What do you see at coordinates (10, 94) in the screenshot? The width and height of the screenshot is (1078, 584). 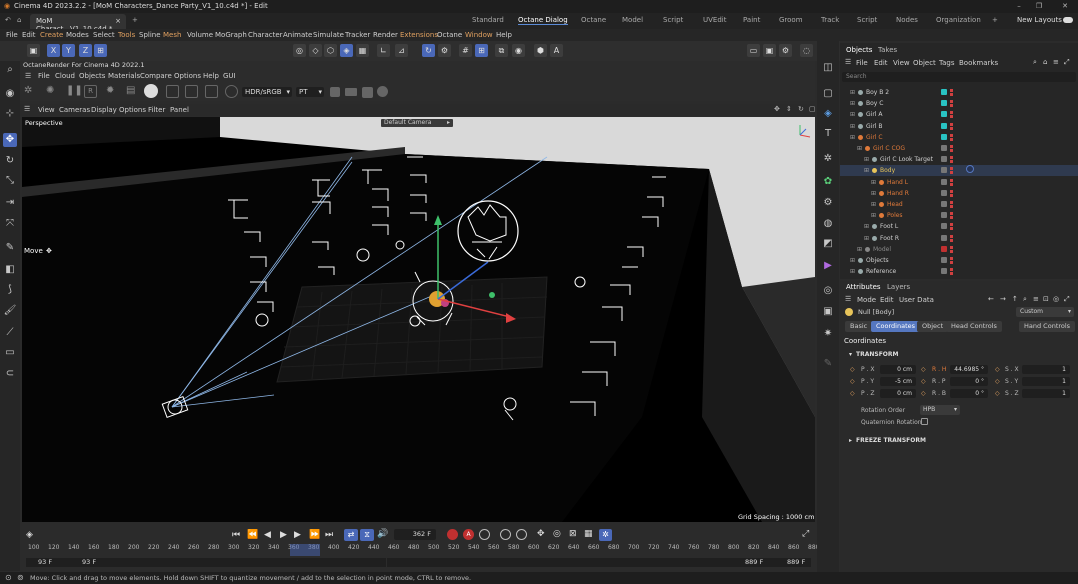 I see `live-select-icon: ◉` at bounding box center [10, 94].